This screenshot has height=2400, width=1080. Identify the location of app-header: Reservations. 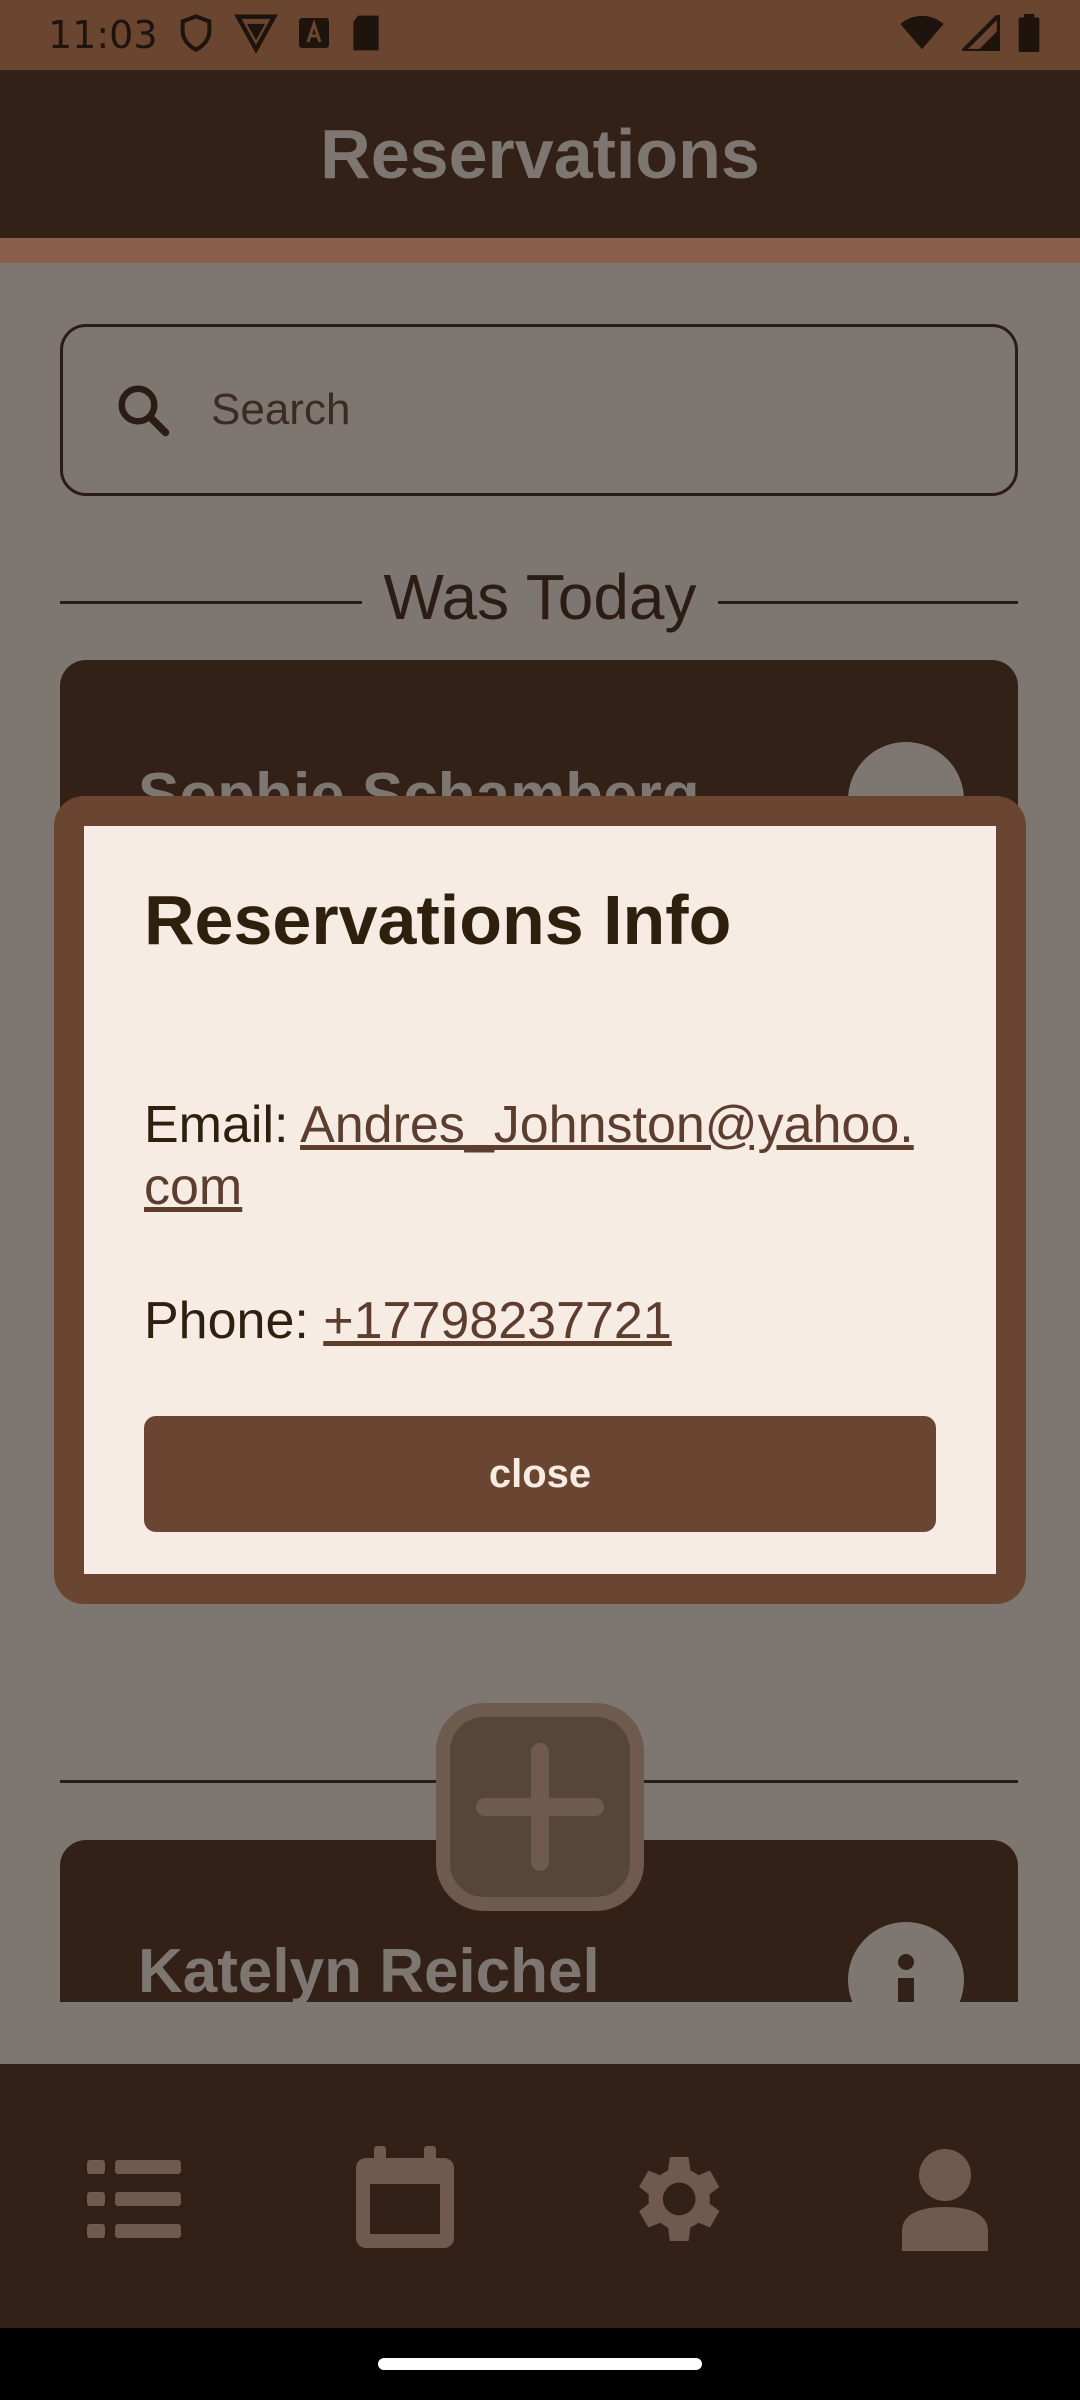
(540, 154).